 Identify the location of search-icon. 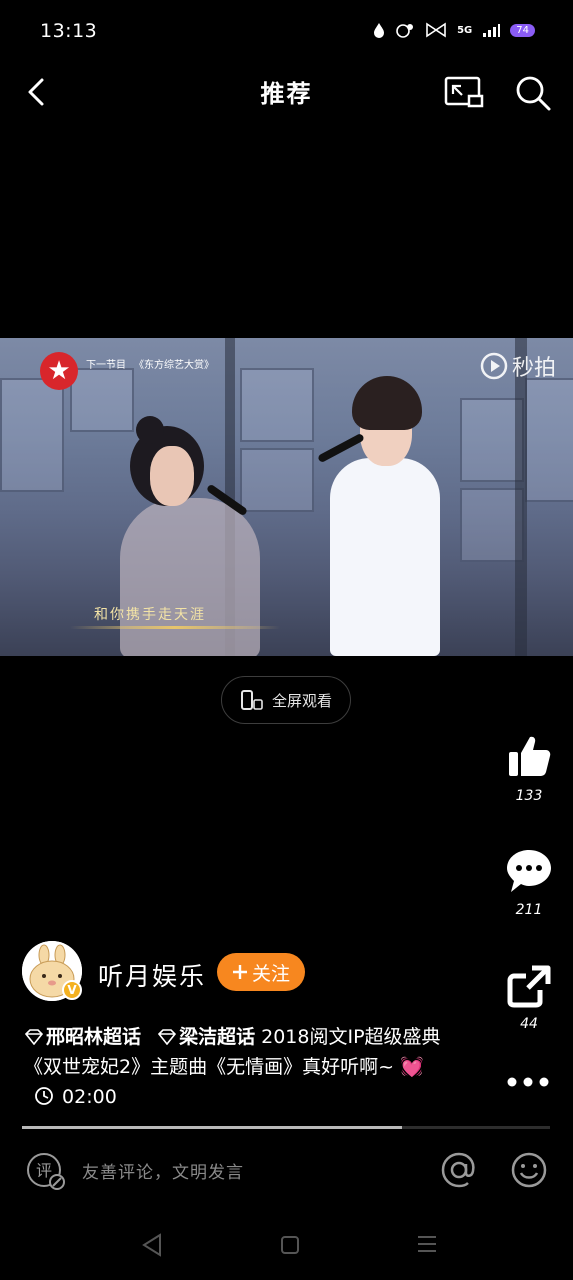
(533, 93).